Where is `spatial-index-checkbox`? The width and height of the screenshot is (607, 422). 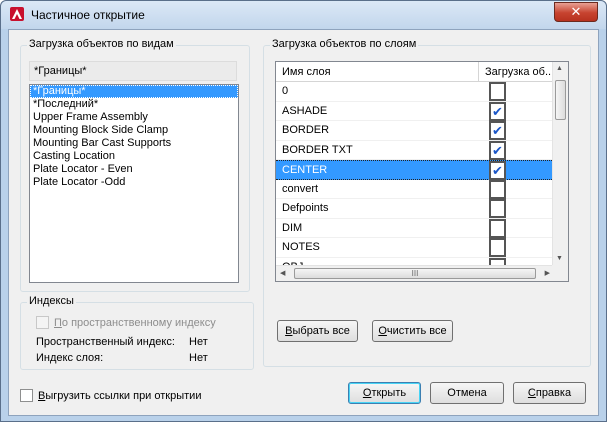 spatial-index-checkbox is located at coordinates (42, 322).